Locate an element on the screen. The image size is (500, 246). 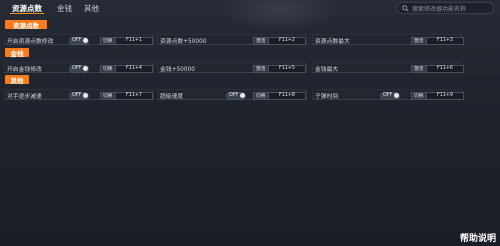
feature-label: 金钱最大 is located at coordinates (327, 70).